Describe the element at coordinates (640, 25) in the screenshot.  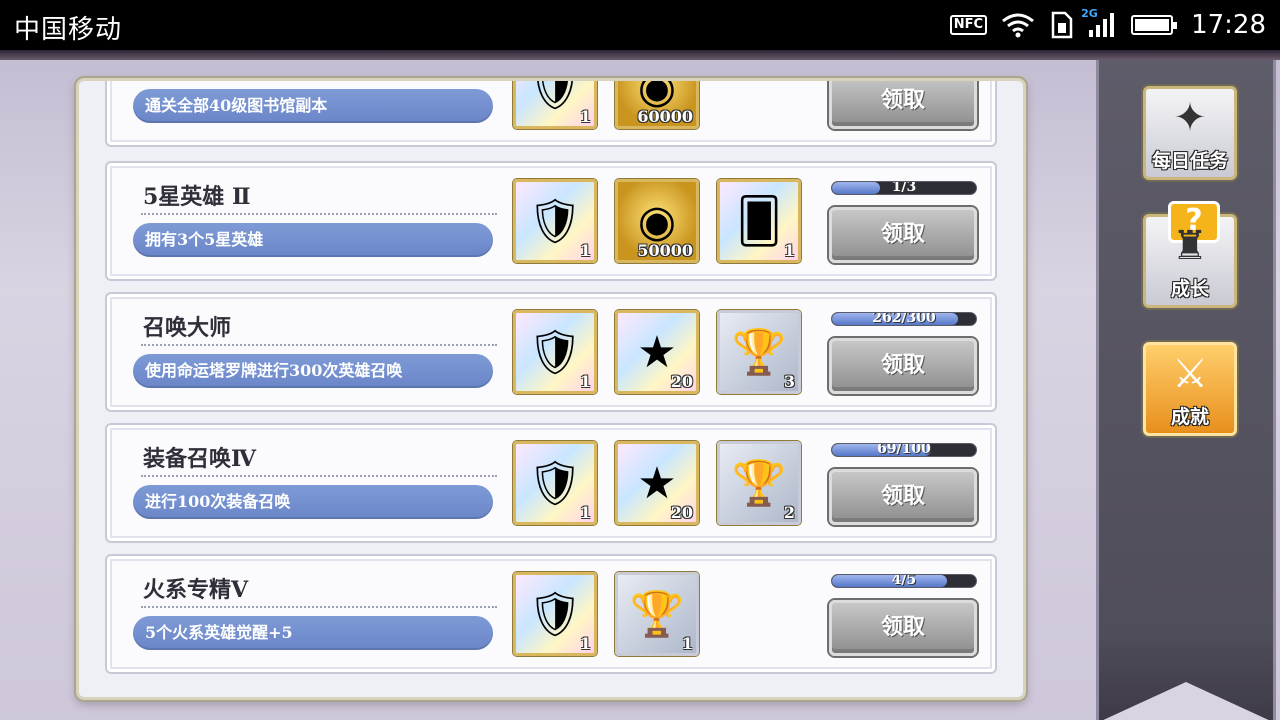
I see `status-bar: 中国移动 NFC 2G 17:28` at that location.